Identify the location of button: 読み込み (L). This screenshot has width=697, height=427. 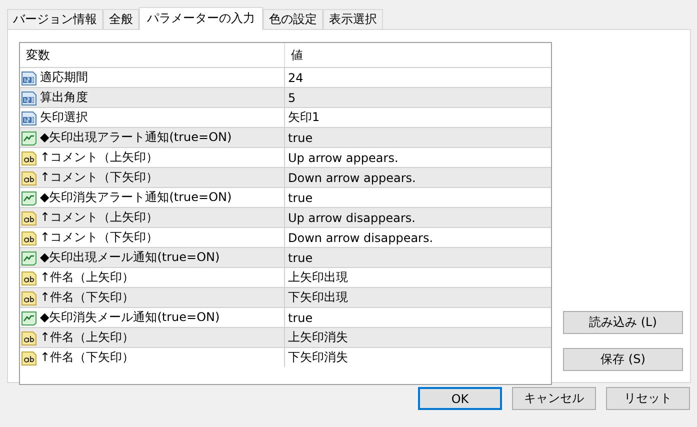
(623, 322).